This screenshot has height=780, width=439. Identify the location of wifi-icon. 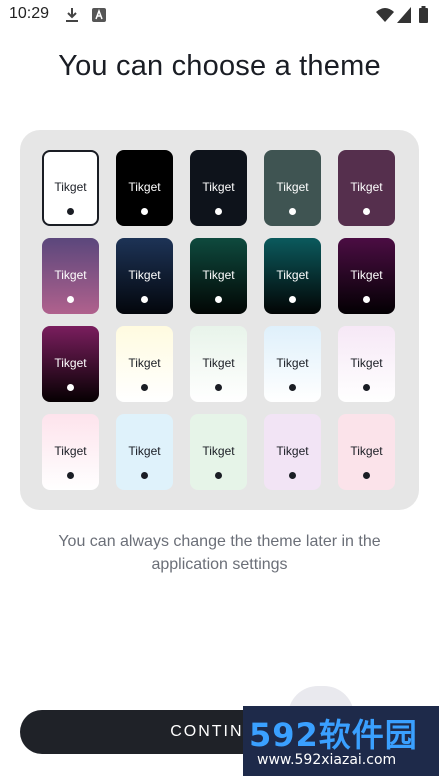
(385, 17).